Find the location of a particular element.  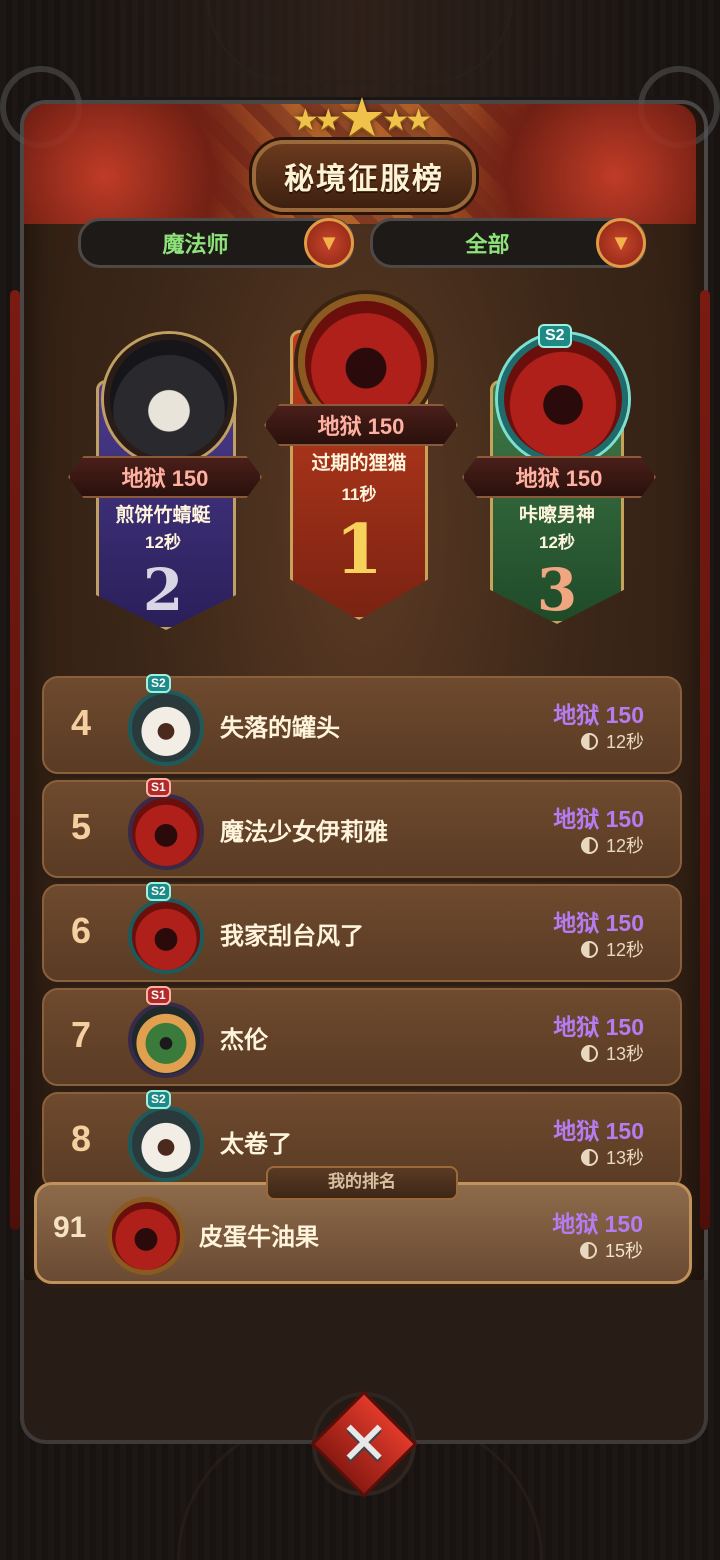

rank-number: 91 is located at coordinates (70, 1227).